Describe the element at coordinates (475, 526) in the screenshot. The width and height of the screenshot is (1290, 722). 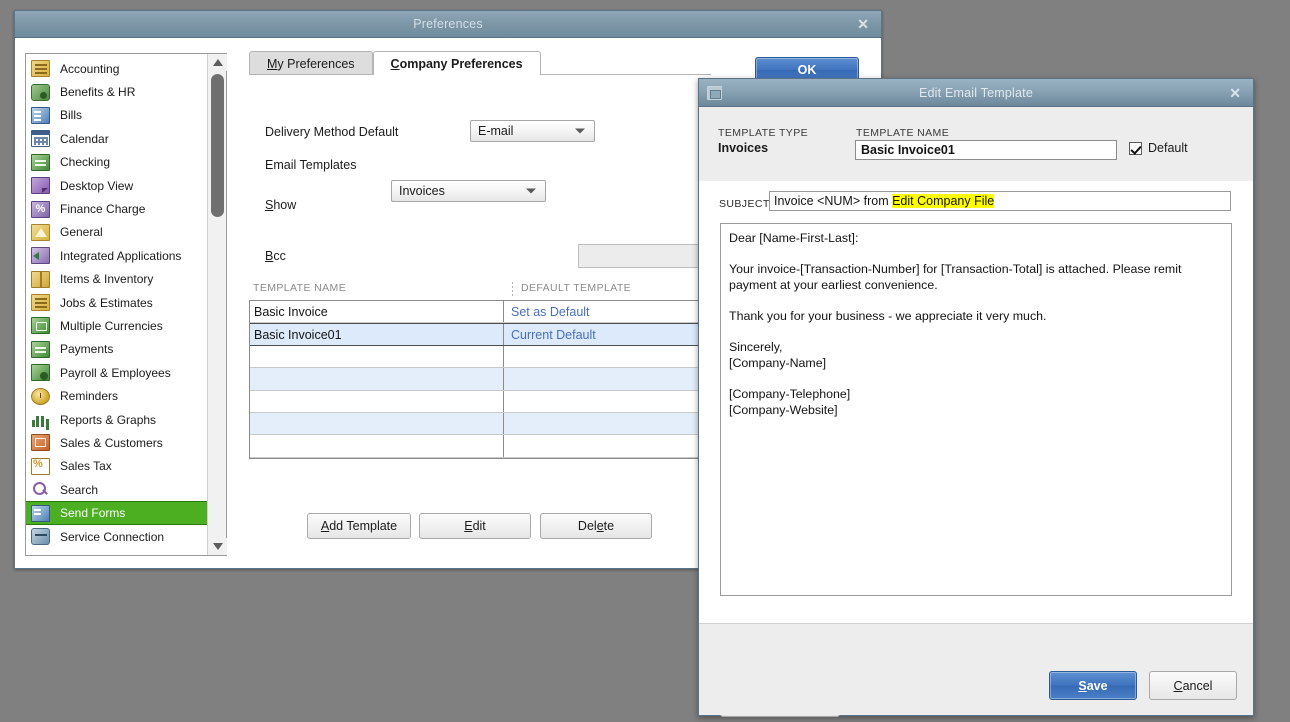
I see `edit-button: Edit` at that location.